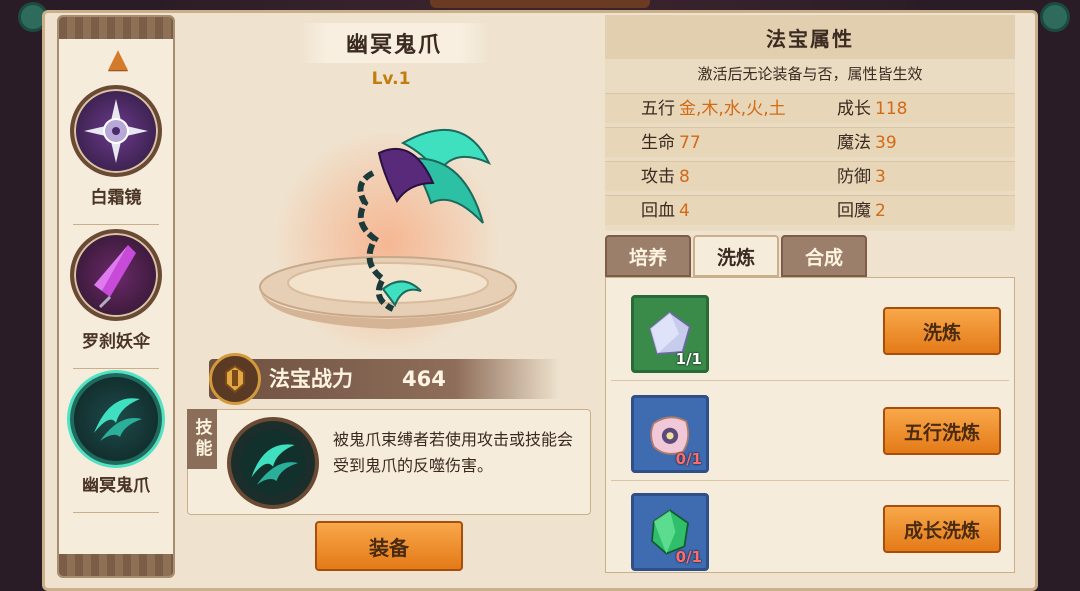  I want to click on treasure-list: ▲ 白霜镜 罗刹妖伞 幽冥鬼爪, so click(116, 296).